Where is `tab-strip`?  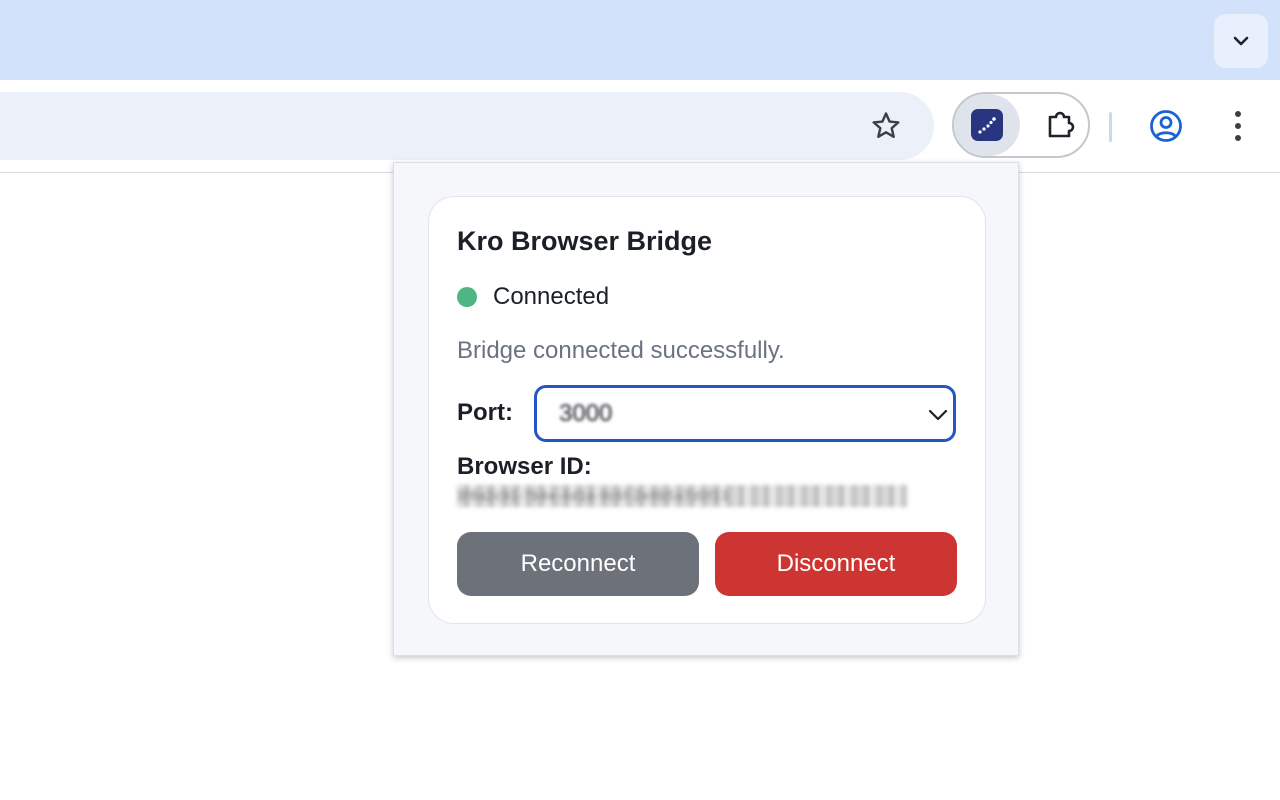
tab-strip is located at coordinates (640, 40).